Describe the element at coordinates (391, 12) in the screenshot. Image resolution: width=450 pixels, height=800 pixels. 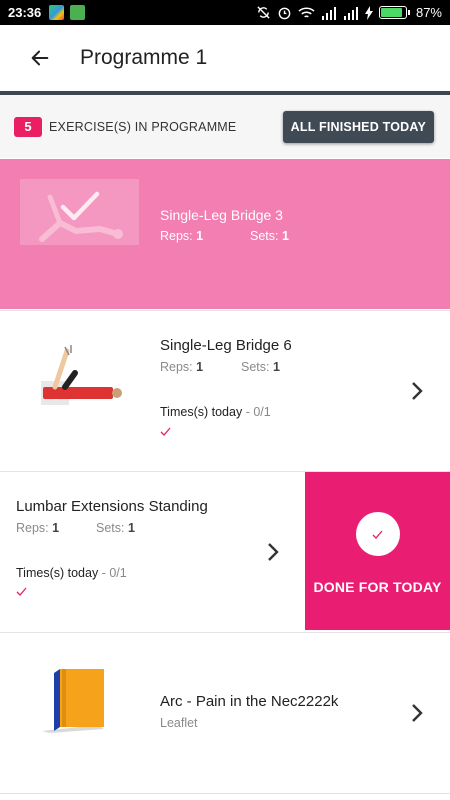
I see `battery-fill` at that location.